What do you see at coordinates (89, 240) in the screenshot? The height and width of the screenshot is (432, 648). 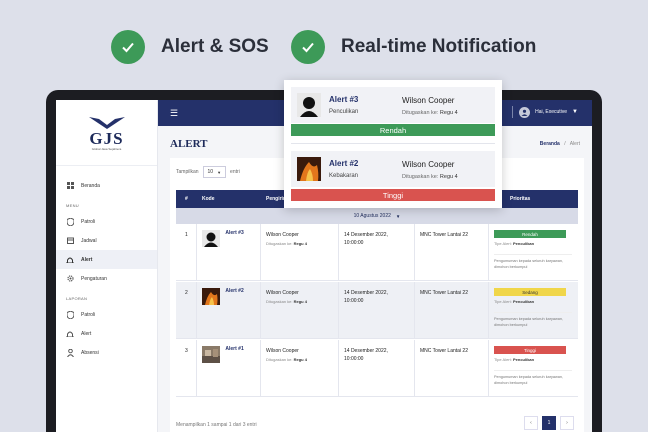 I see `sidebar-item-label: Jadwal` at bounding box center [89, 240].